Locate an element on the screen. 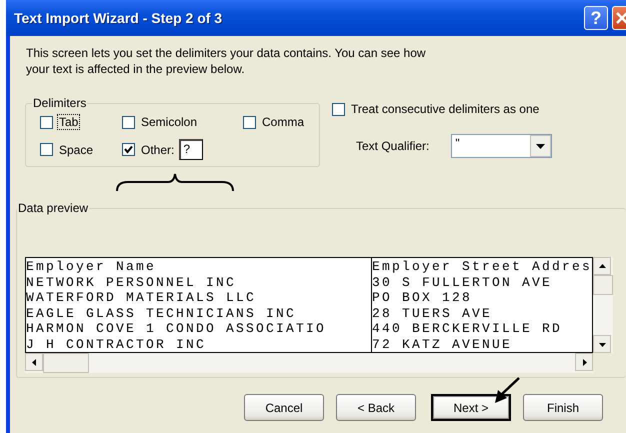 The width and height of the screenshot is (626, 433). close-button is located at coordinates (619, 18).